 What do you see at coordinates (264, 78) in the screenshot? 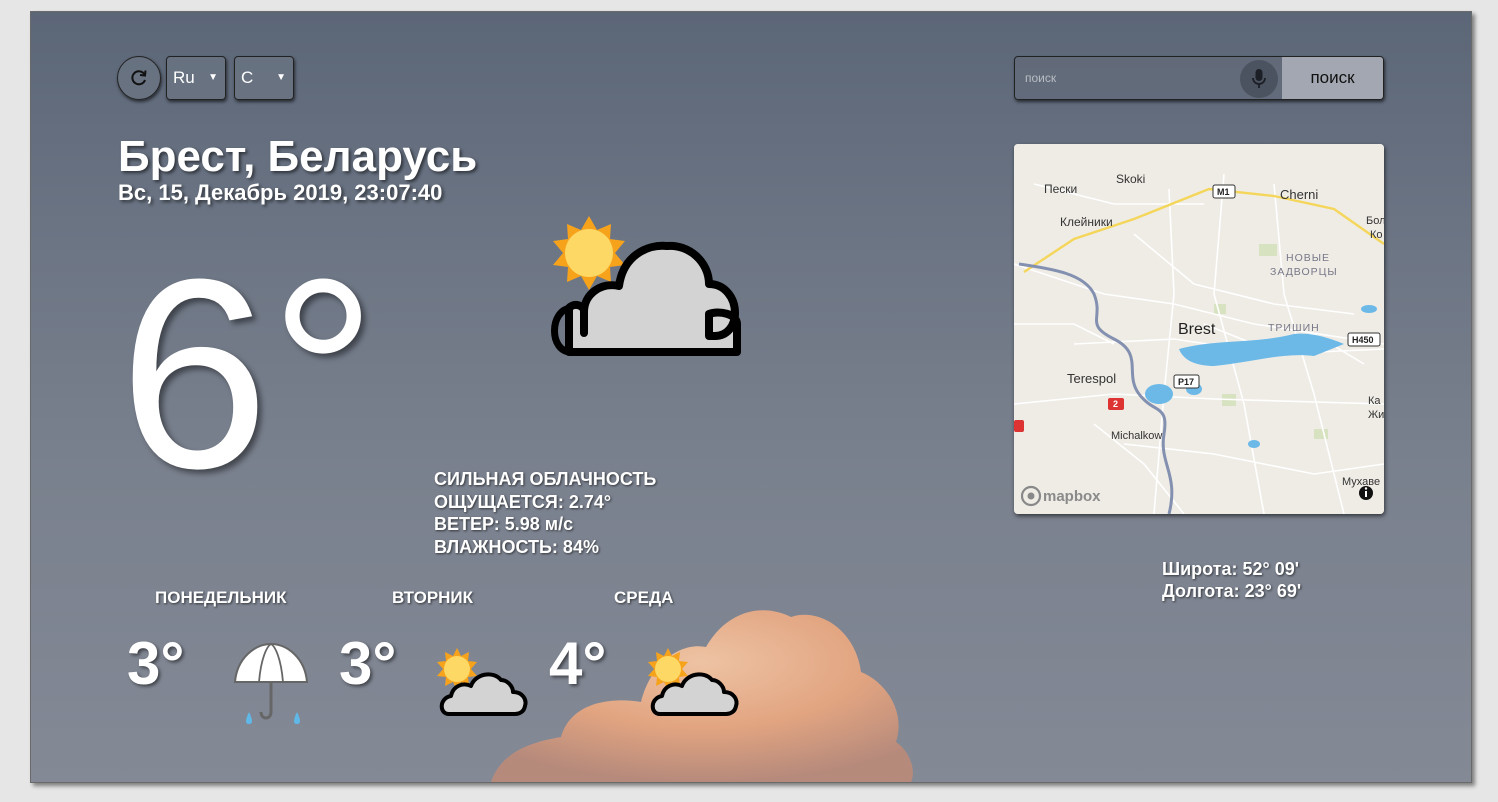
I see `unit-select: C ▼` at bounding box center [264, 78].